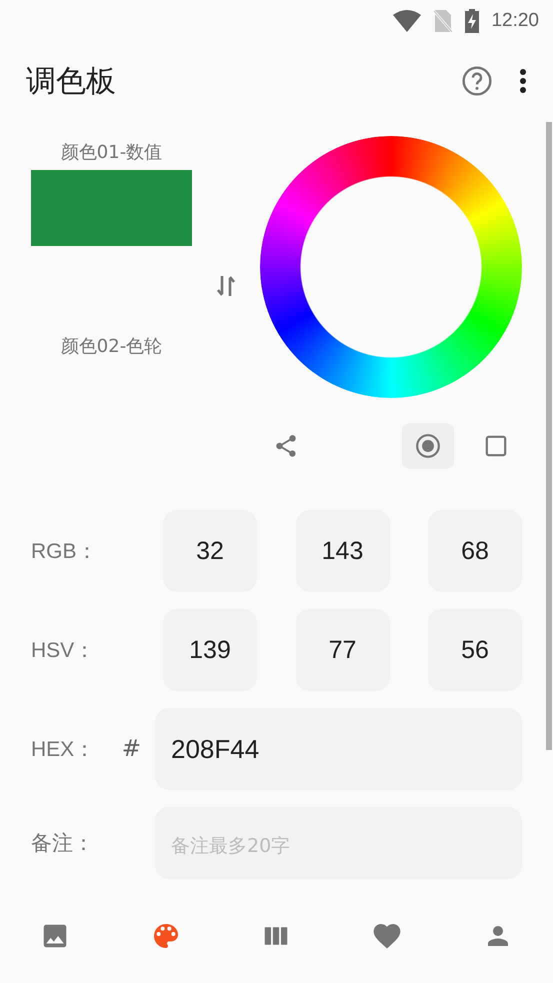  What do you see at coordinates (515, 21) in the screenshot?
I see `status-time: 12:20` at bounding box center [515, 21].